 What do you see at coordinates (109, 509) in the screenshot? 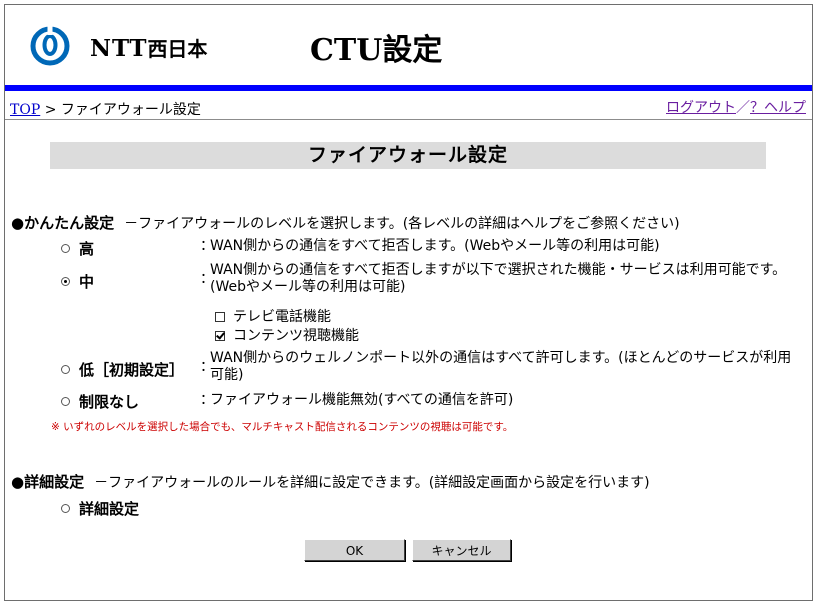
I see `detail-settings-option-label: 詳細設定` at bounding box center [109, 509].